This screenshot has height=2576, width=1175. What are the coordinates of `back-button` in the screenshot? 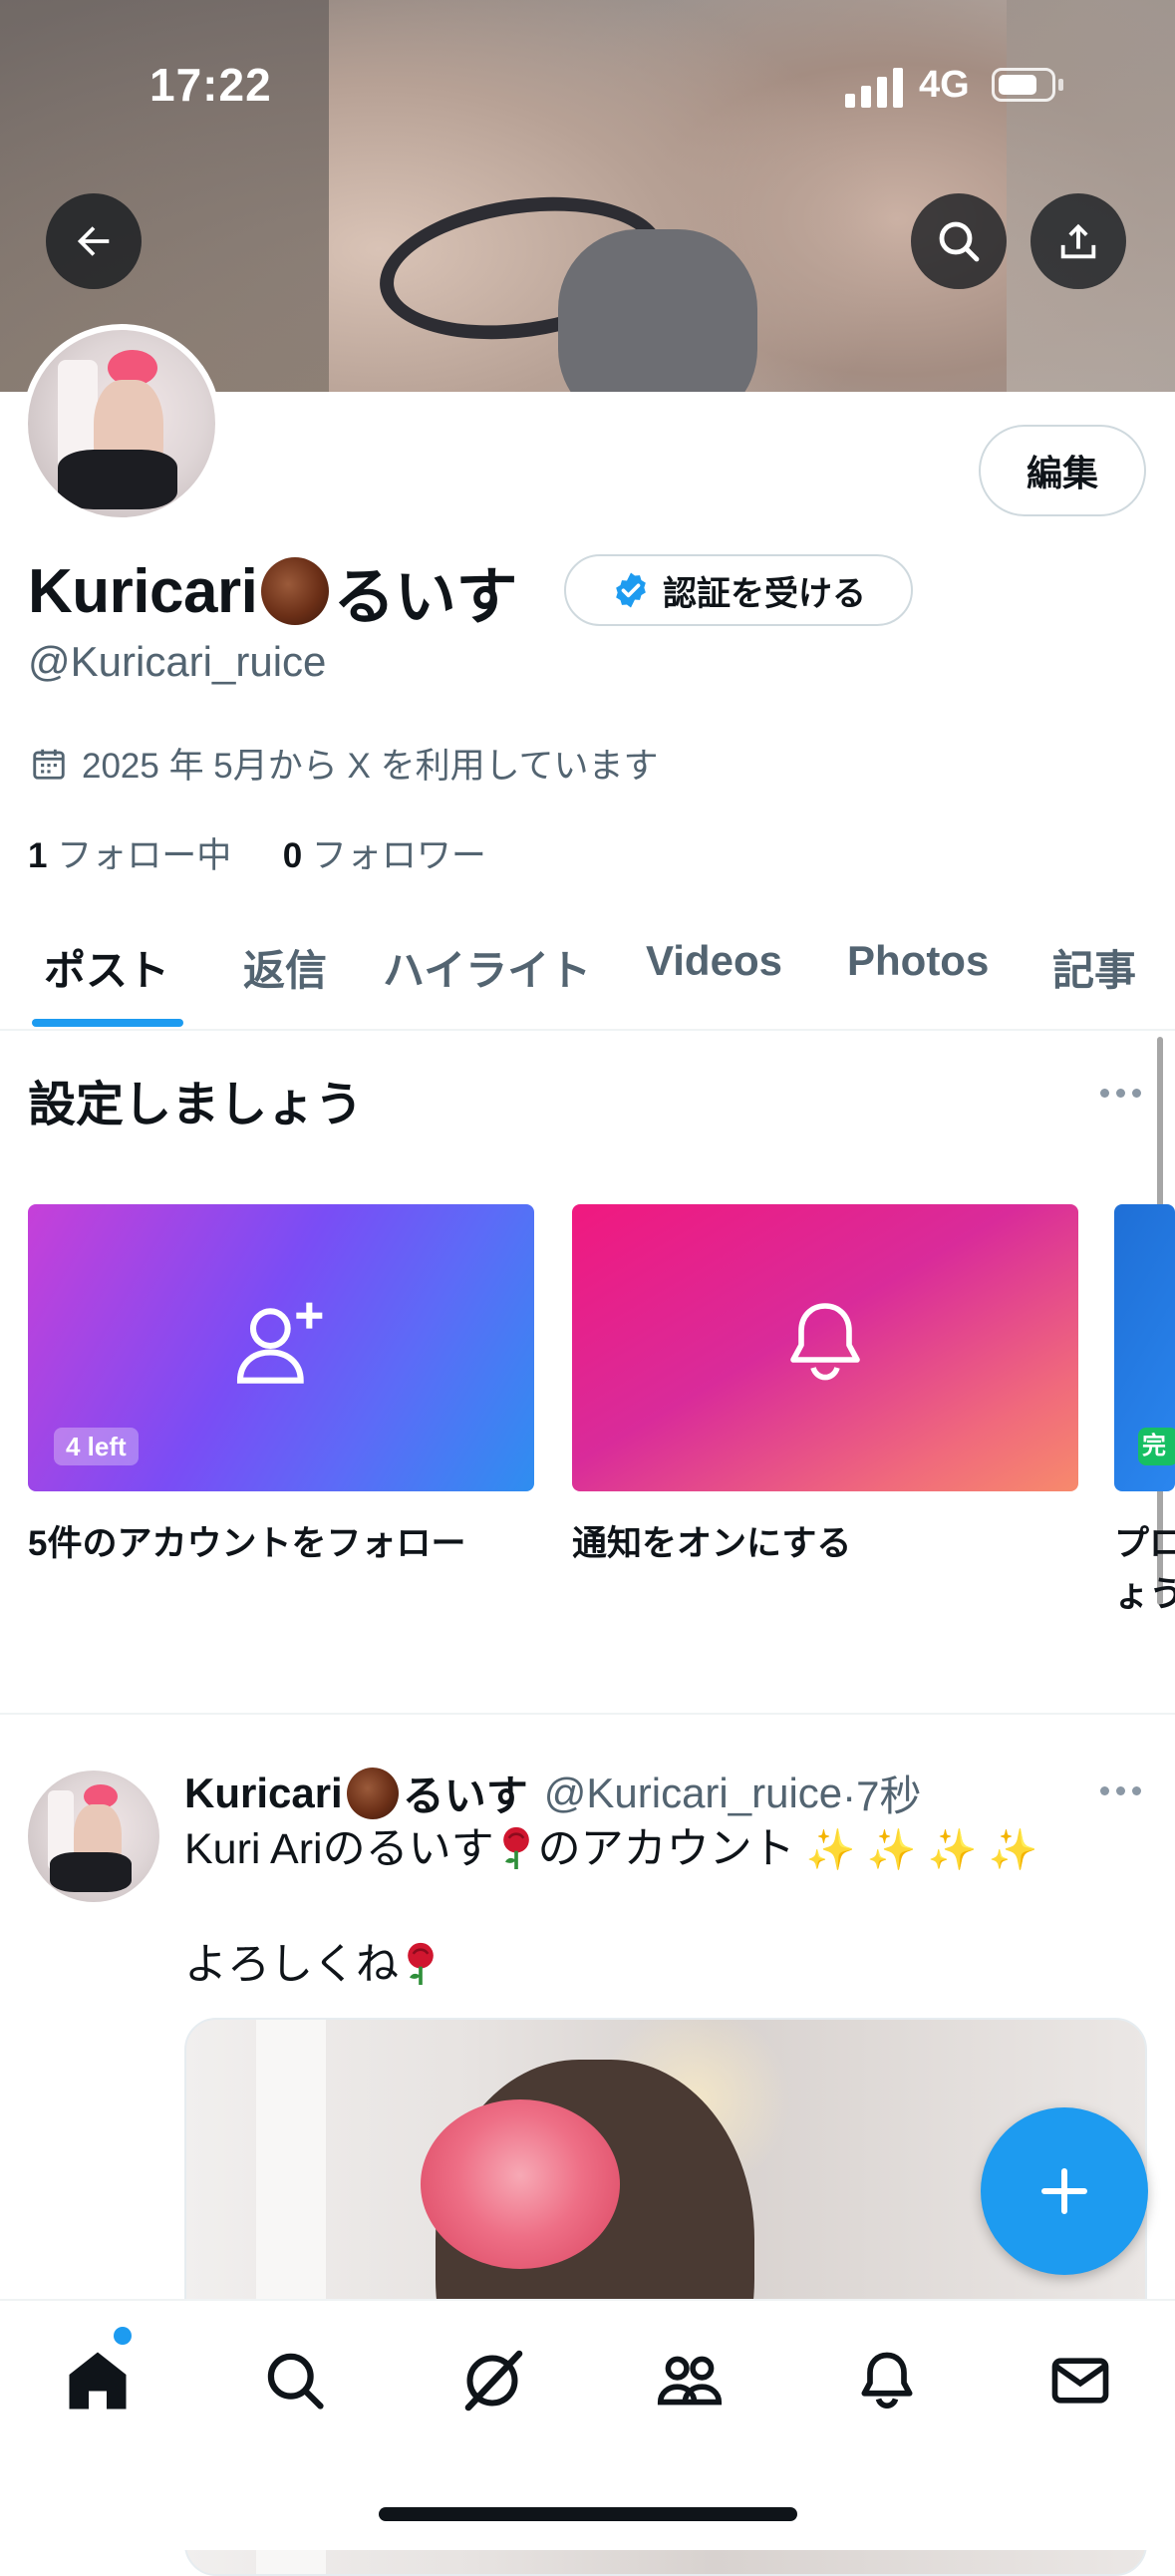 It's located at (94, 241).